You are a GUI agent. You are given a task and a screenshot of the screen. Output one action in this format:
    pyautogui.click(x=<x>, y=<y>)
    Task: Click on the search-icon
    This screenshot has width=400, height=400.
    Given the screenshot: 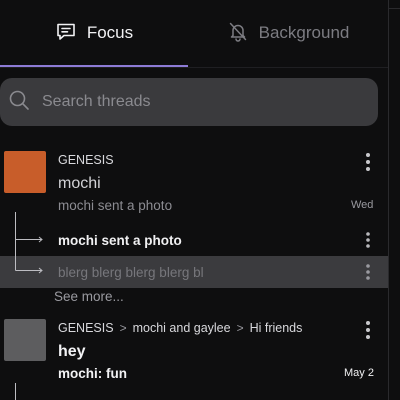 What is the action you would take?
    pyautogui.click(x=19, y=102)
    